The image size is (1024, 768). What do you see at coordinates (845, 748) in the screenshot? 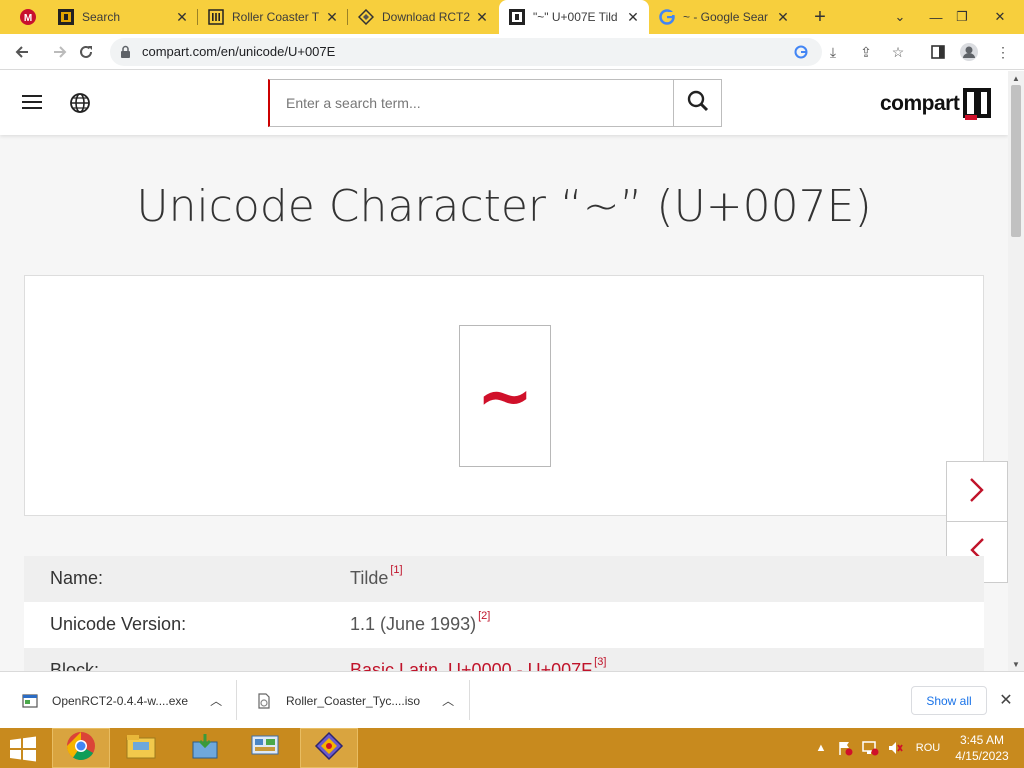
I see `action-center-flag-icon` at bounding box center [845, 748].